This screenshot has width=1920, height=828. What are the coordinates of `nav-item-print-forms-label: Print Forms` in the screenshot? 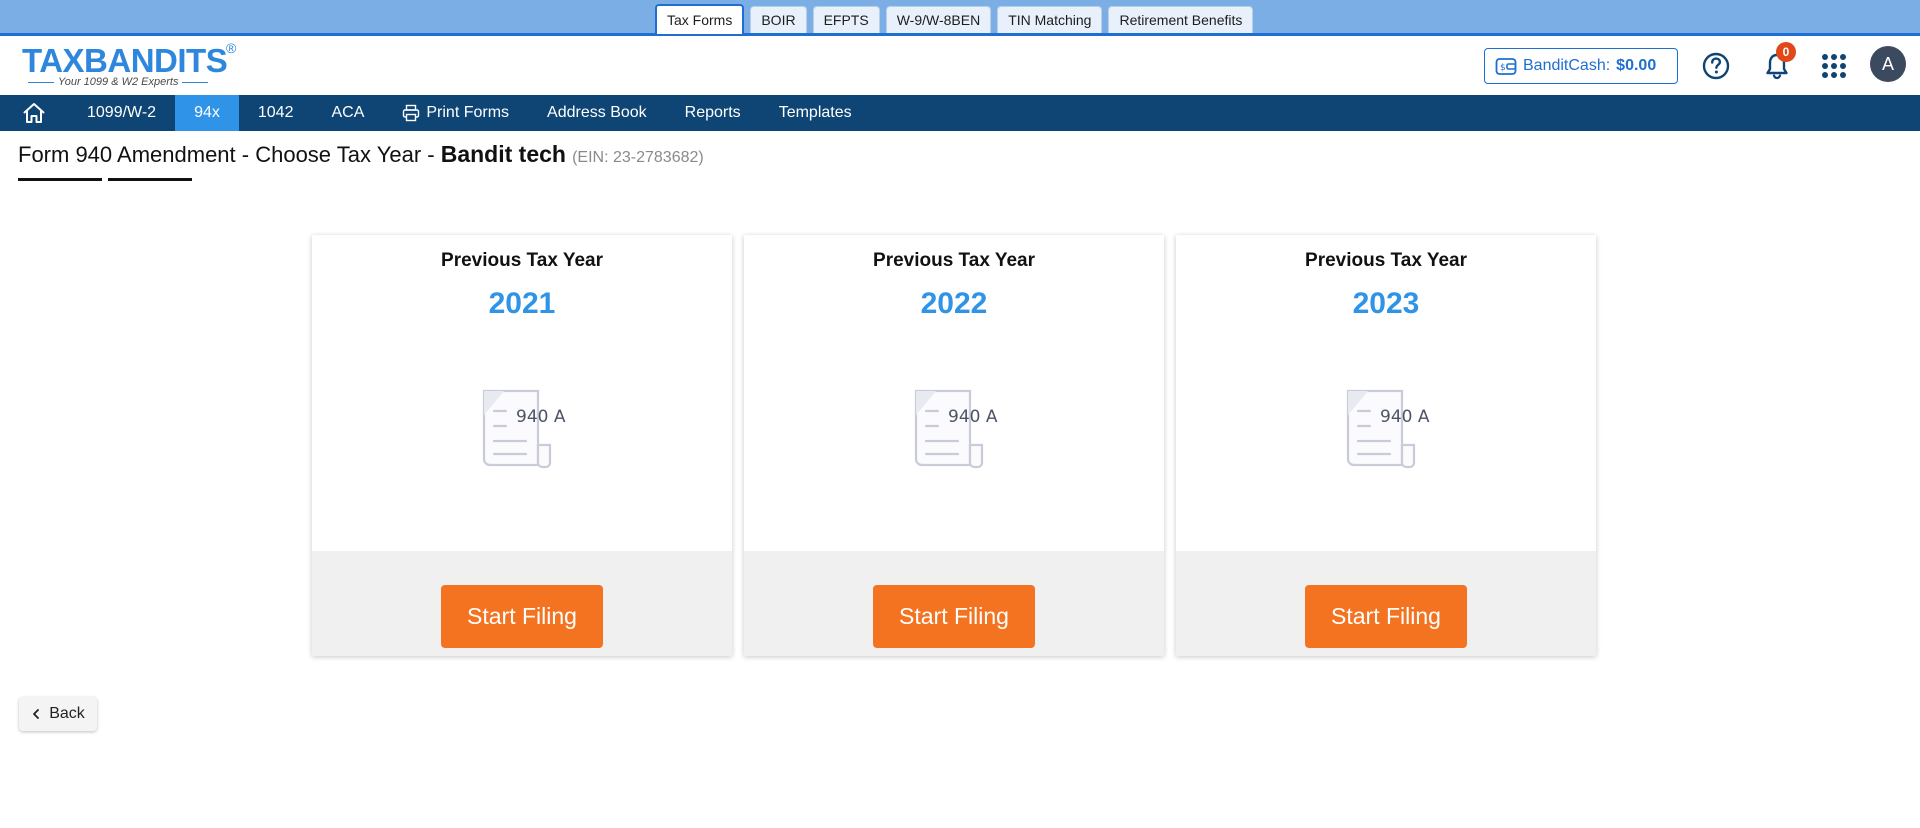 It's located at (468, 112).